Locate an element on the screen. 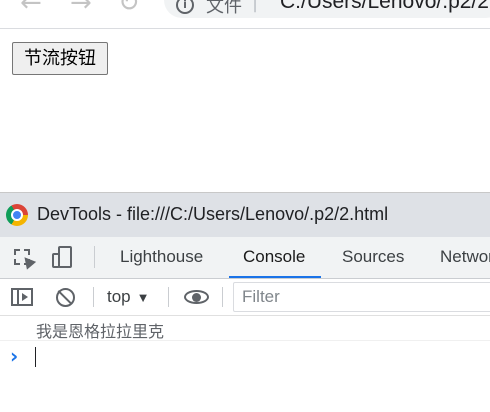  context-selector: top ▼ is located at coordinates (128, 297).